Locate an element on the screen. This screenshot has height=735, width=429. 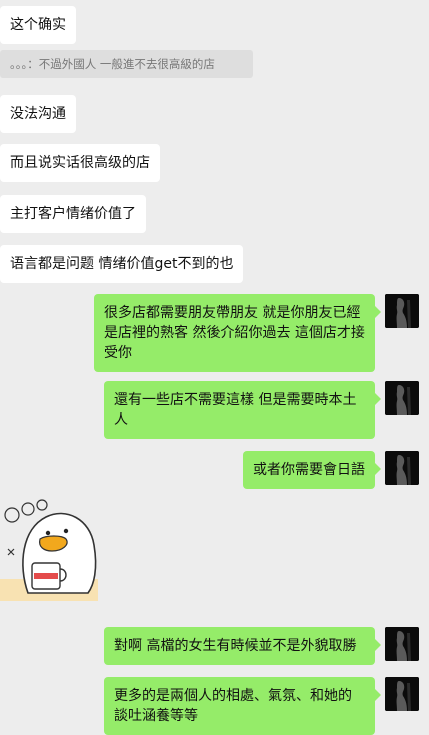
message-incoming: 语言都是问题 情绪价值get不到的也 is located at coordinates (122, 264).